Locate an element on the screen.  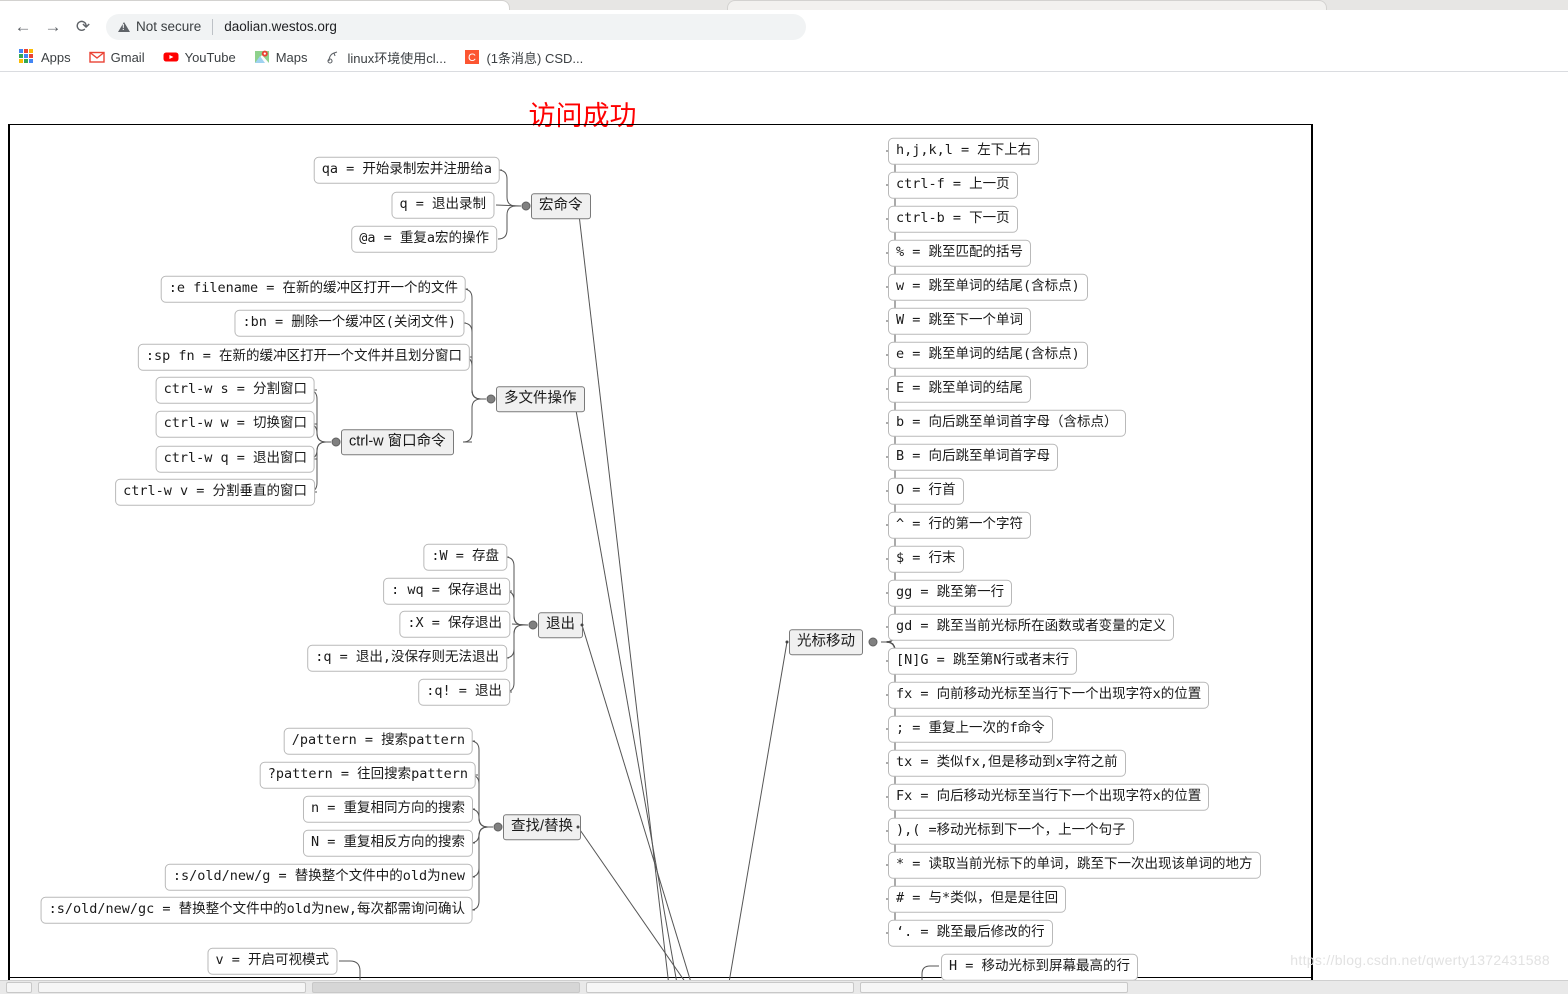
mindmap-leaf-cursor: [N]G = 跳至第N行或者末行 is located at coordinates (983, 661).